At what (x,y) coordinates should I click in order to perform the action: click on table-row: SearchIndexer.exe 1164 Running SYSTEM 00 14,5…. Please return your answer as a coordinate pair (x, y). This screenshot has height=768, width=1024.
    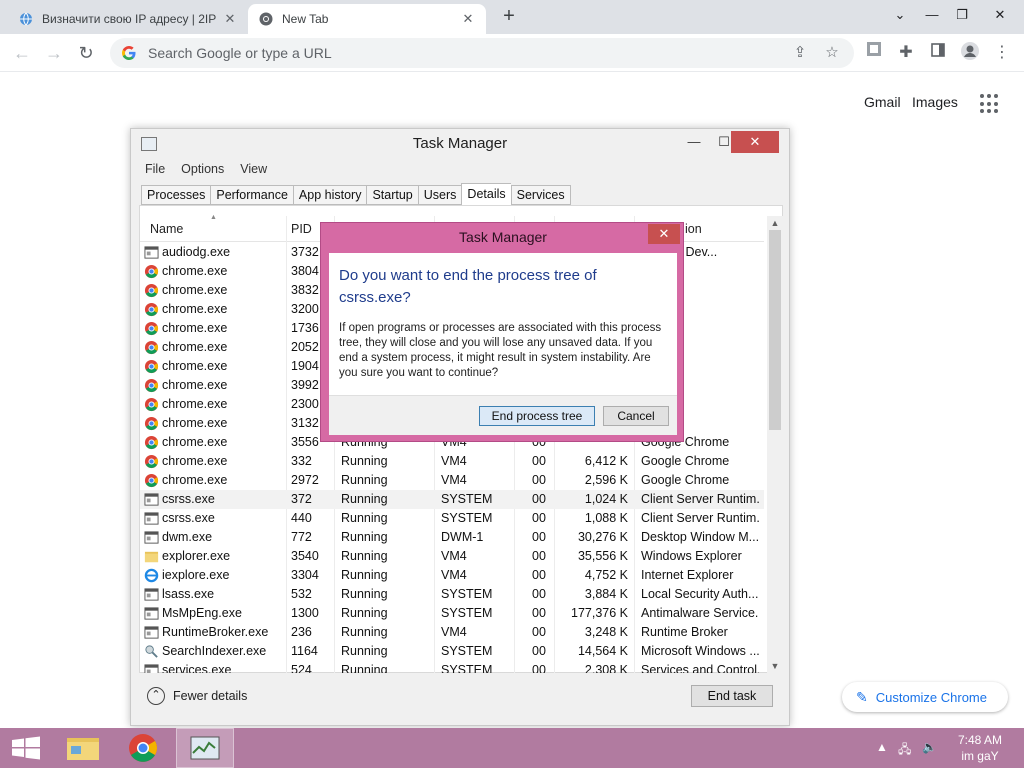
    Looking at the image, I should click on (452, 651).